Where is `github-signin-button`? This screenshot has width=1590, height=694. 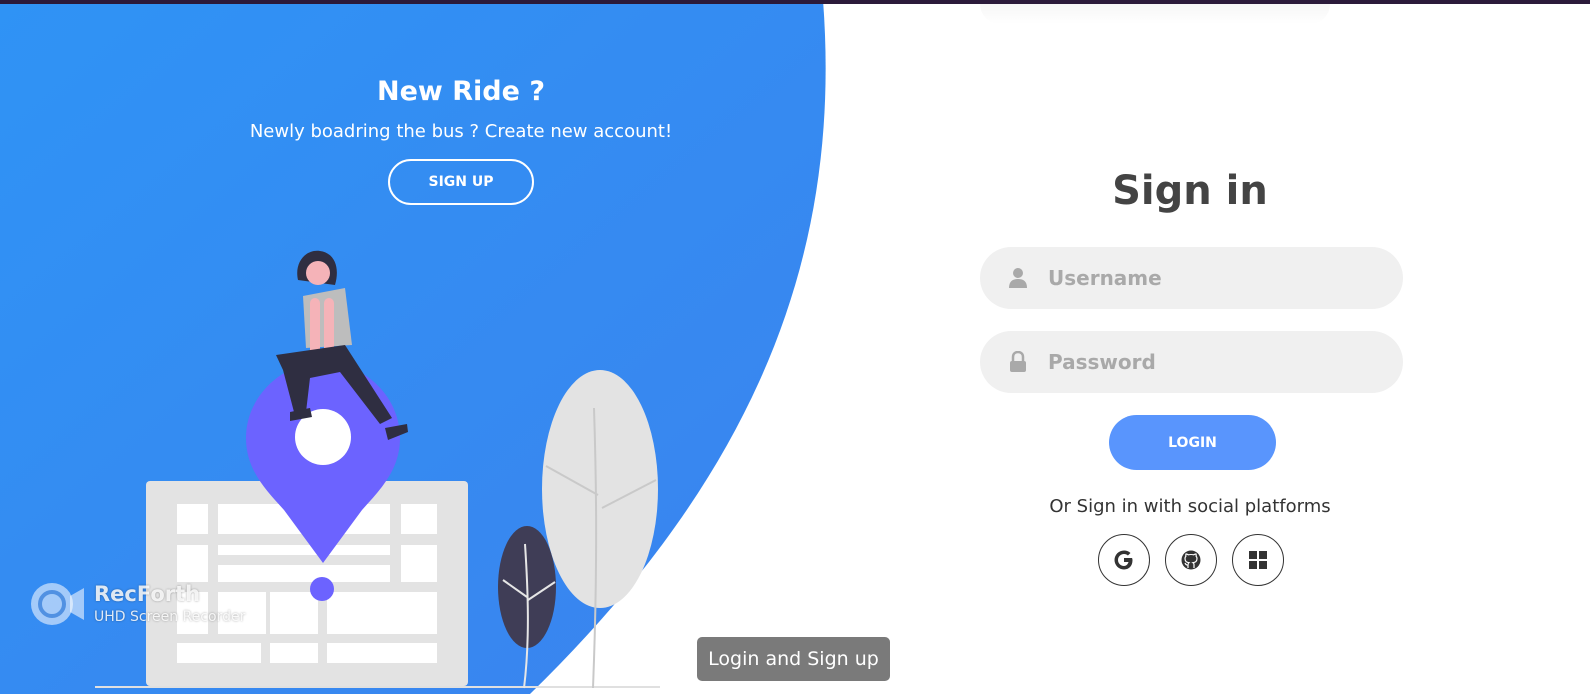 github-signin-button is located at coordinates (1191, 560).